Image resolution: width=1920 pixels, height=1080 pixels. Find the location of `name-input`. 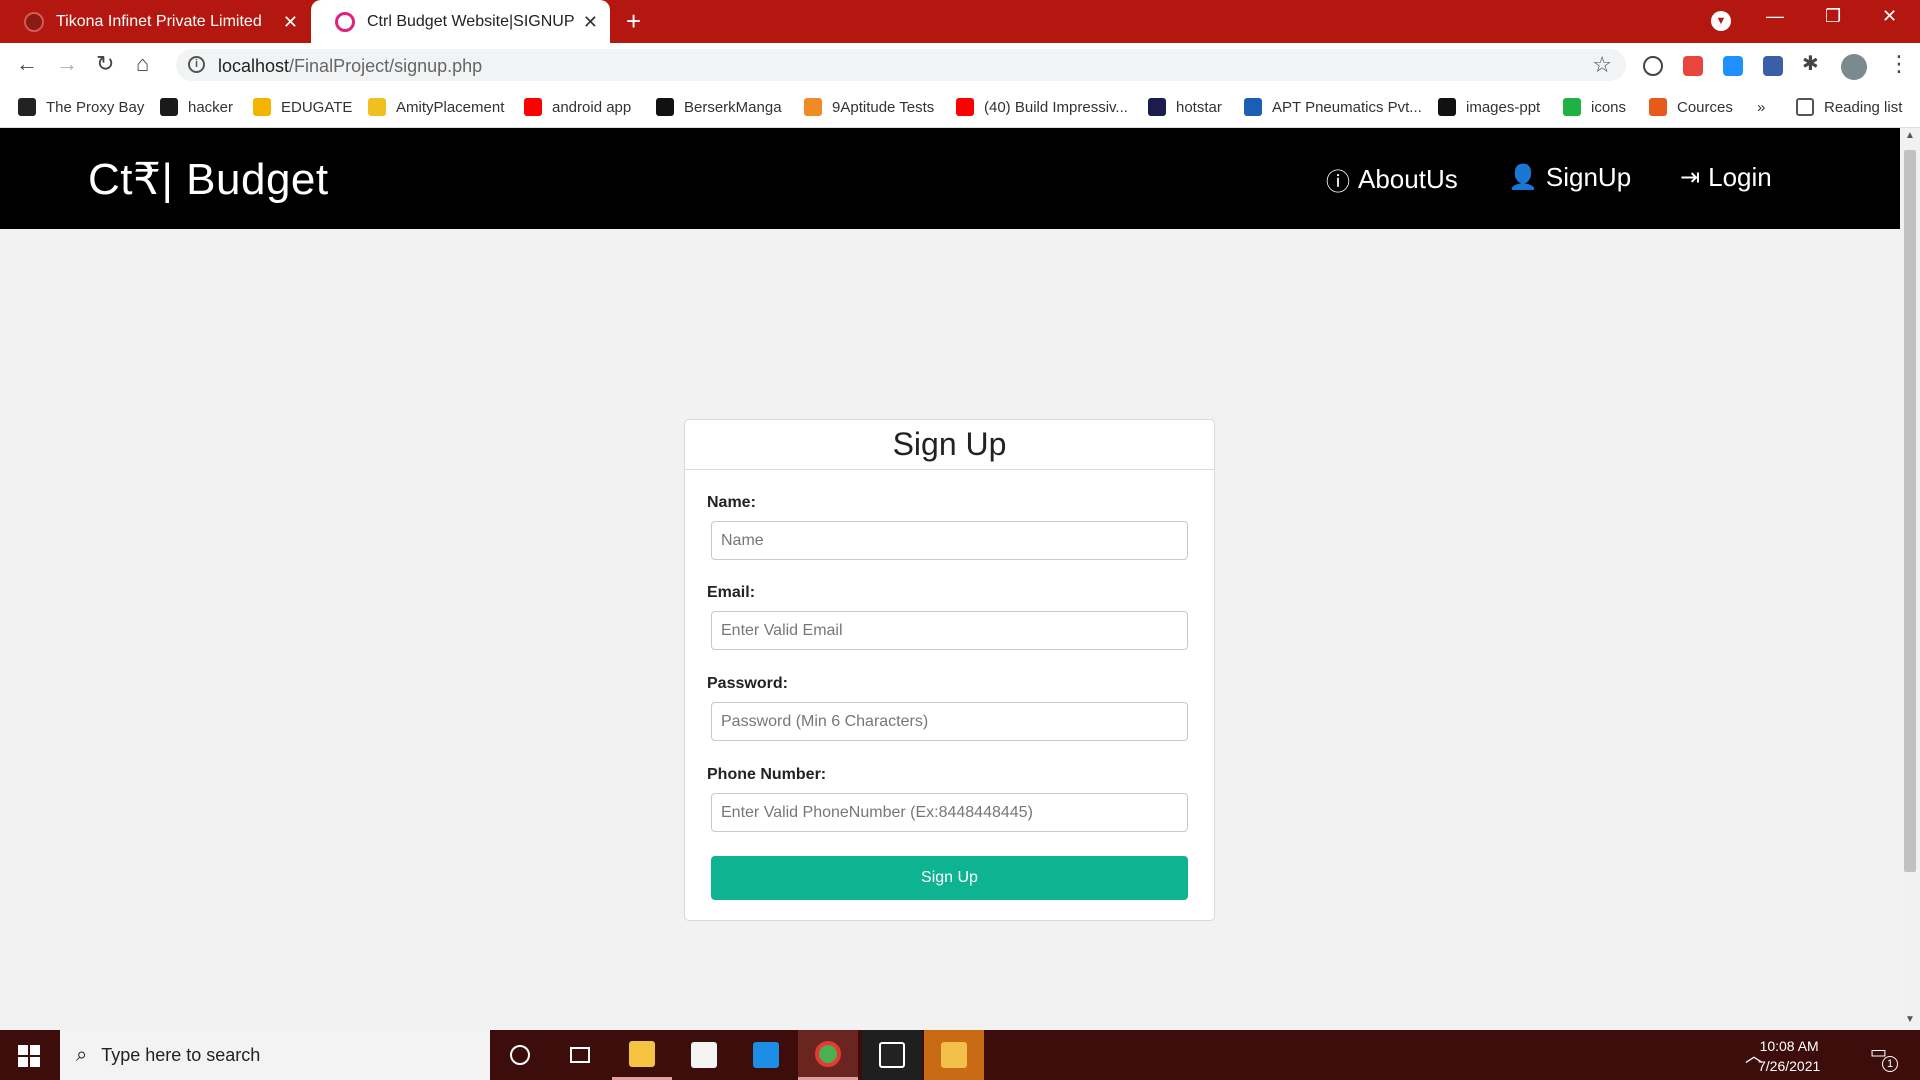

name-input is located at coordinates (949, 540).